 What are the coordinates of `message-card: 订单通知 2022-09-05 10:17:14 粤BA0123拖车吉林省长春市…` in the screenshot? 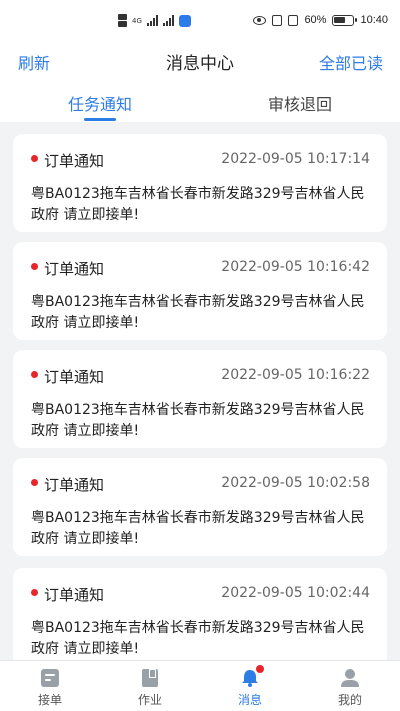 It's located at (200, 183).